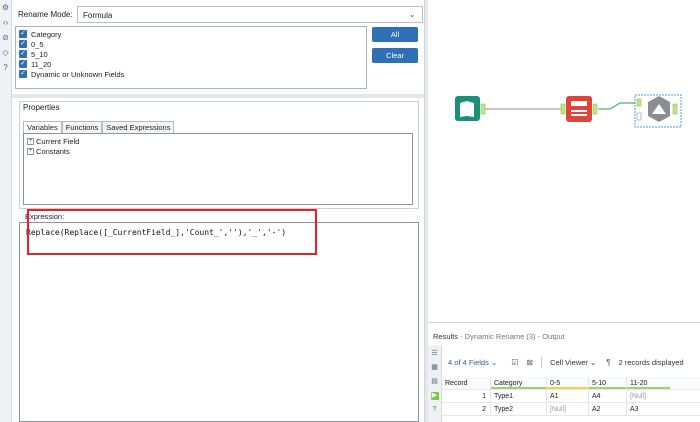  Describe the element at coordinates (607, 396) in the screenshot. I see `table-cell: A4` at that location.